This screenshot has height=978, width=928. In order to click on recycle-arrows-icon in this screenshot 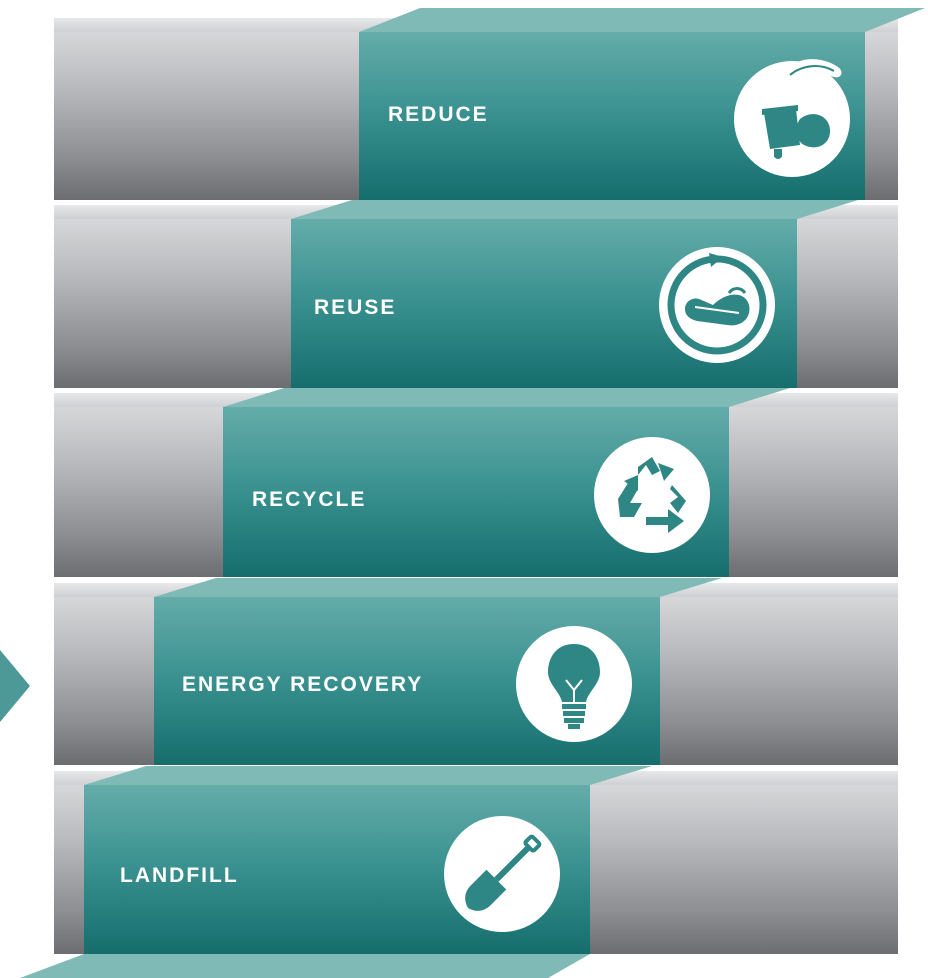, I will do `click(652, 495)`.